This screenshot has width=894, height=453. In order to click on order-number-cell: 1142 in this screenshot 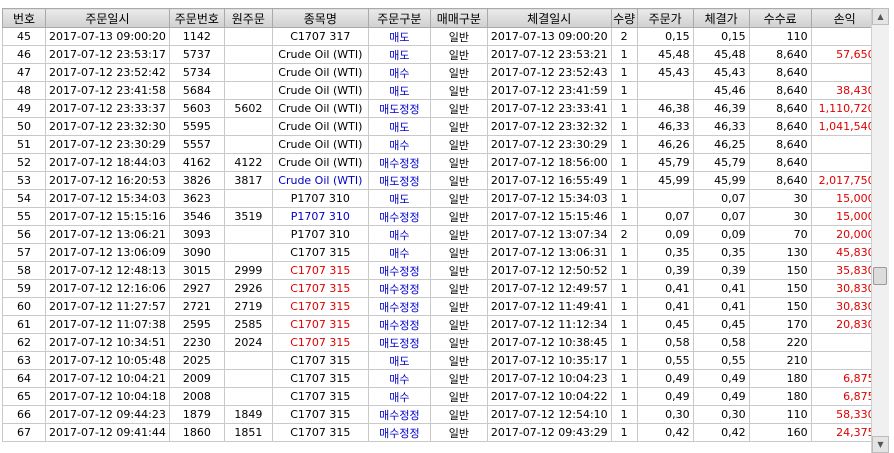, I will do `click(196, 36)`.